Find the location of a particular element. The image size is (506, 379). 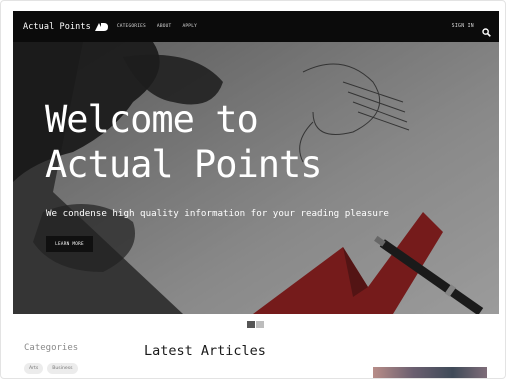

category-tags: Arts Business is located at coordinates (51, 368).